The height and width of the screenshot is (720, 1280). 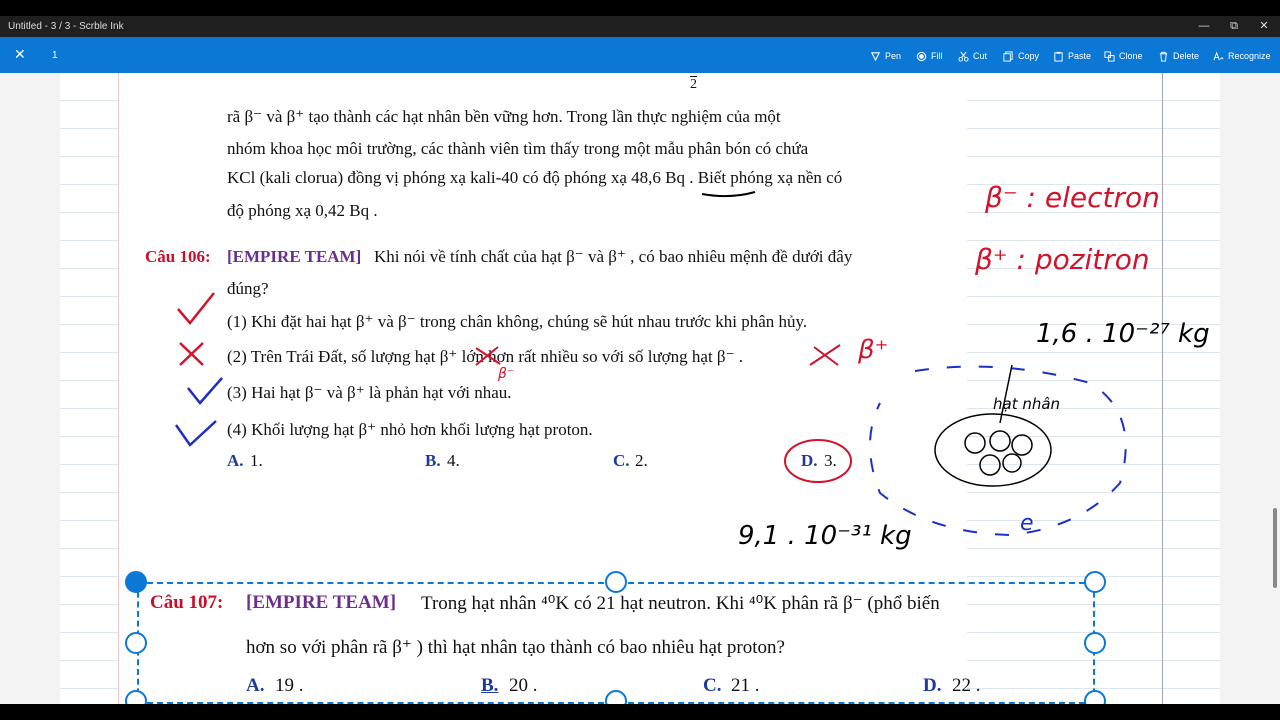 I want to click on selection-handle-top-right, so click(x=1095, y=582).